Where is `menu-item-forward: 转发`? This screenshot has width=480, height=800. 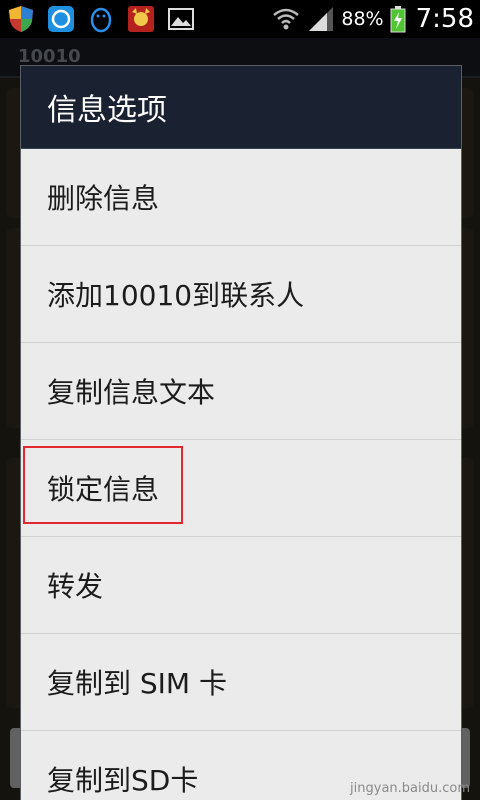 menu-item-forward: 转发 is located at coordinates (241, 585).